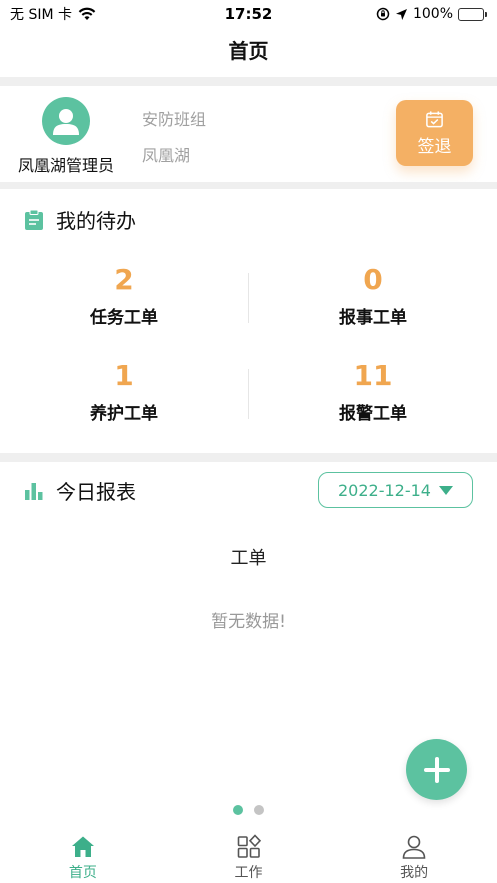  I want to click on chart-title: 工单, so click(248, 558).